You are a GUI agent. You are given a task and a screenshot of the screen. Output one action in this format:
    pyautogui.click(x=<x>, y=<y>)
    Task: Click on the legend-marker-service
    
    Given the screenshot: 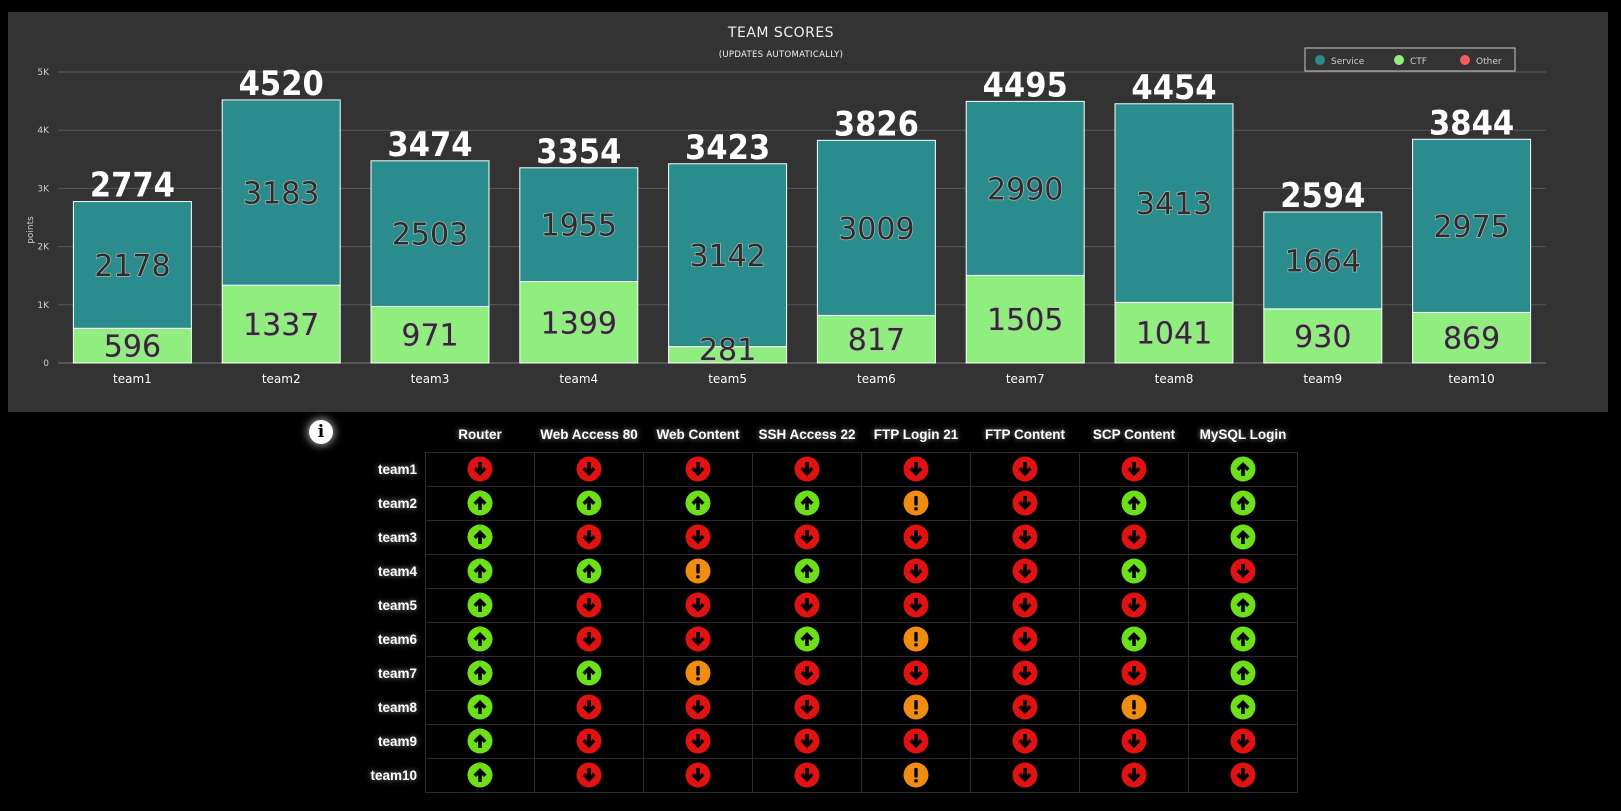 What is the action you would take?
    pyautogui.click(x=1320, y=60)
    